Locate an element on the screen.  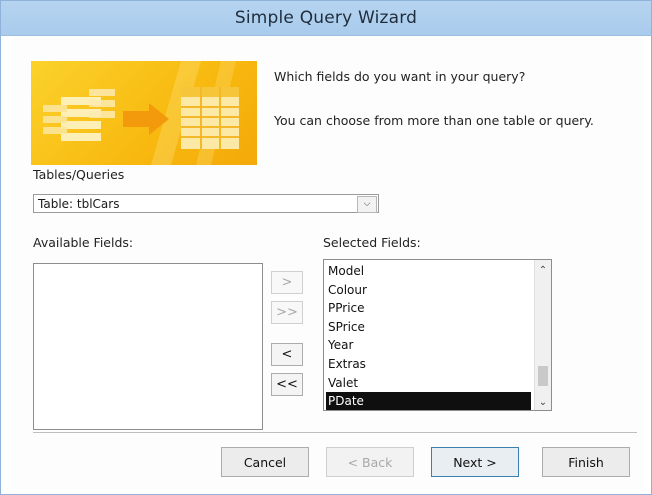
cancel-button: Cancel is located at coordinates (265, 462).